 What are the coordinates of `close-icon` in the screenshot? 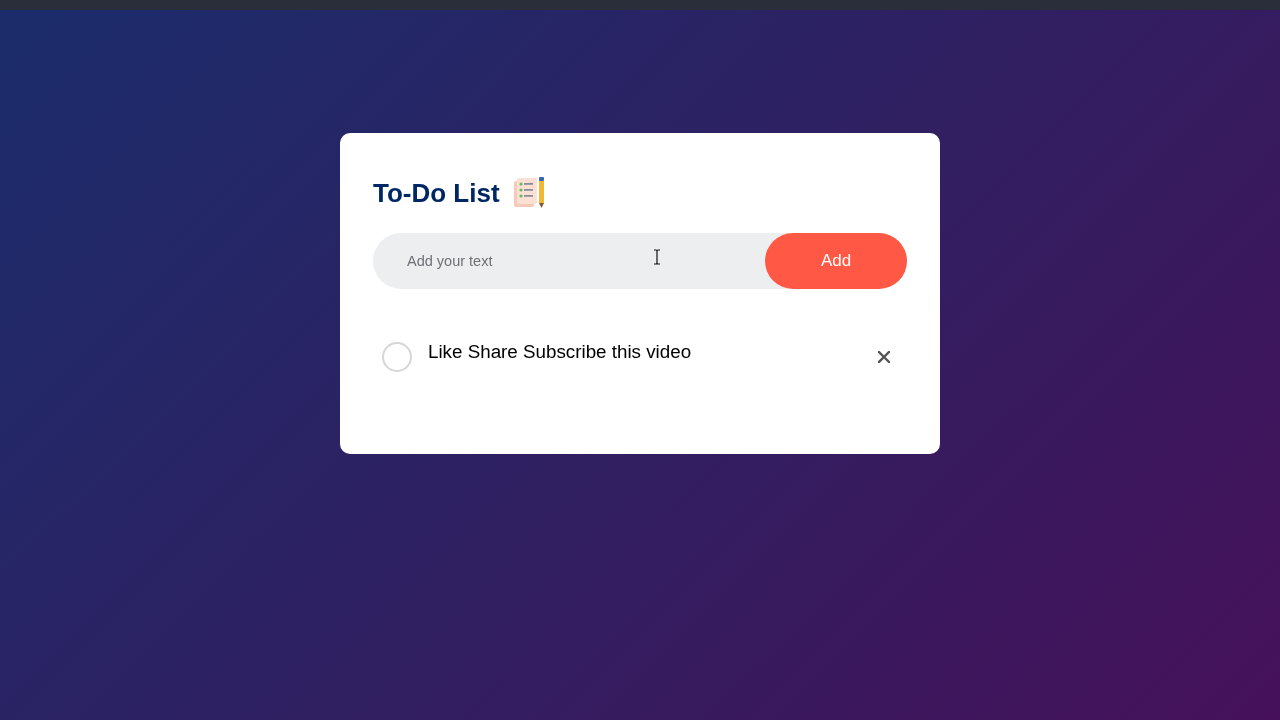 It's located at (884, 357).